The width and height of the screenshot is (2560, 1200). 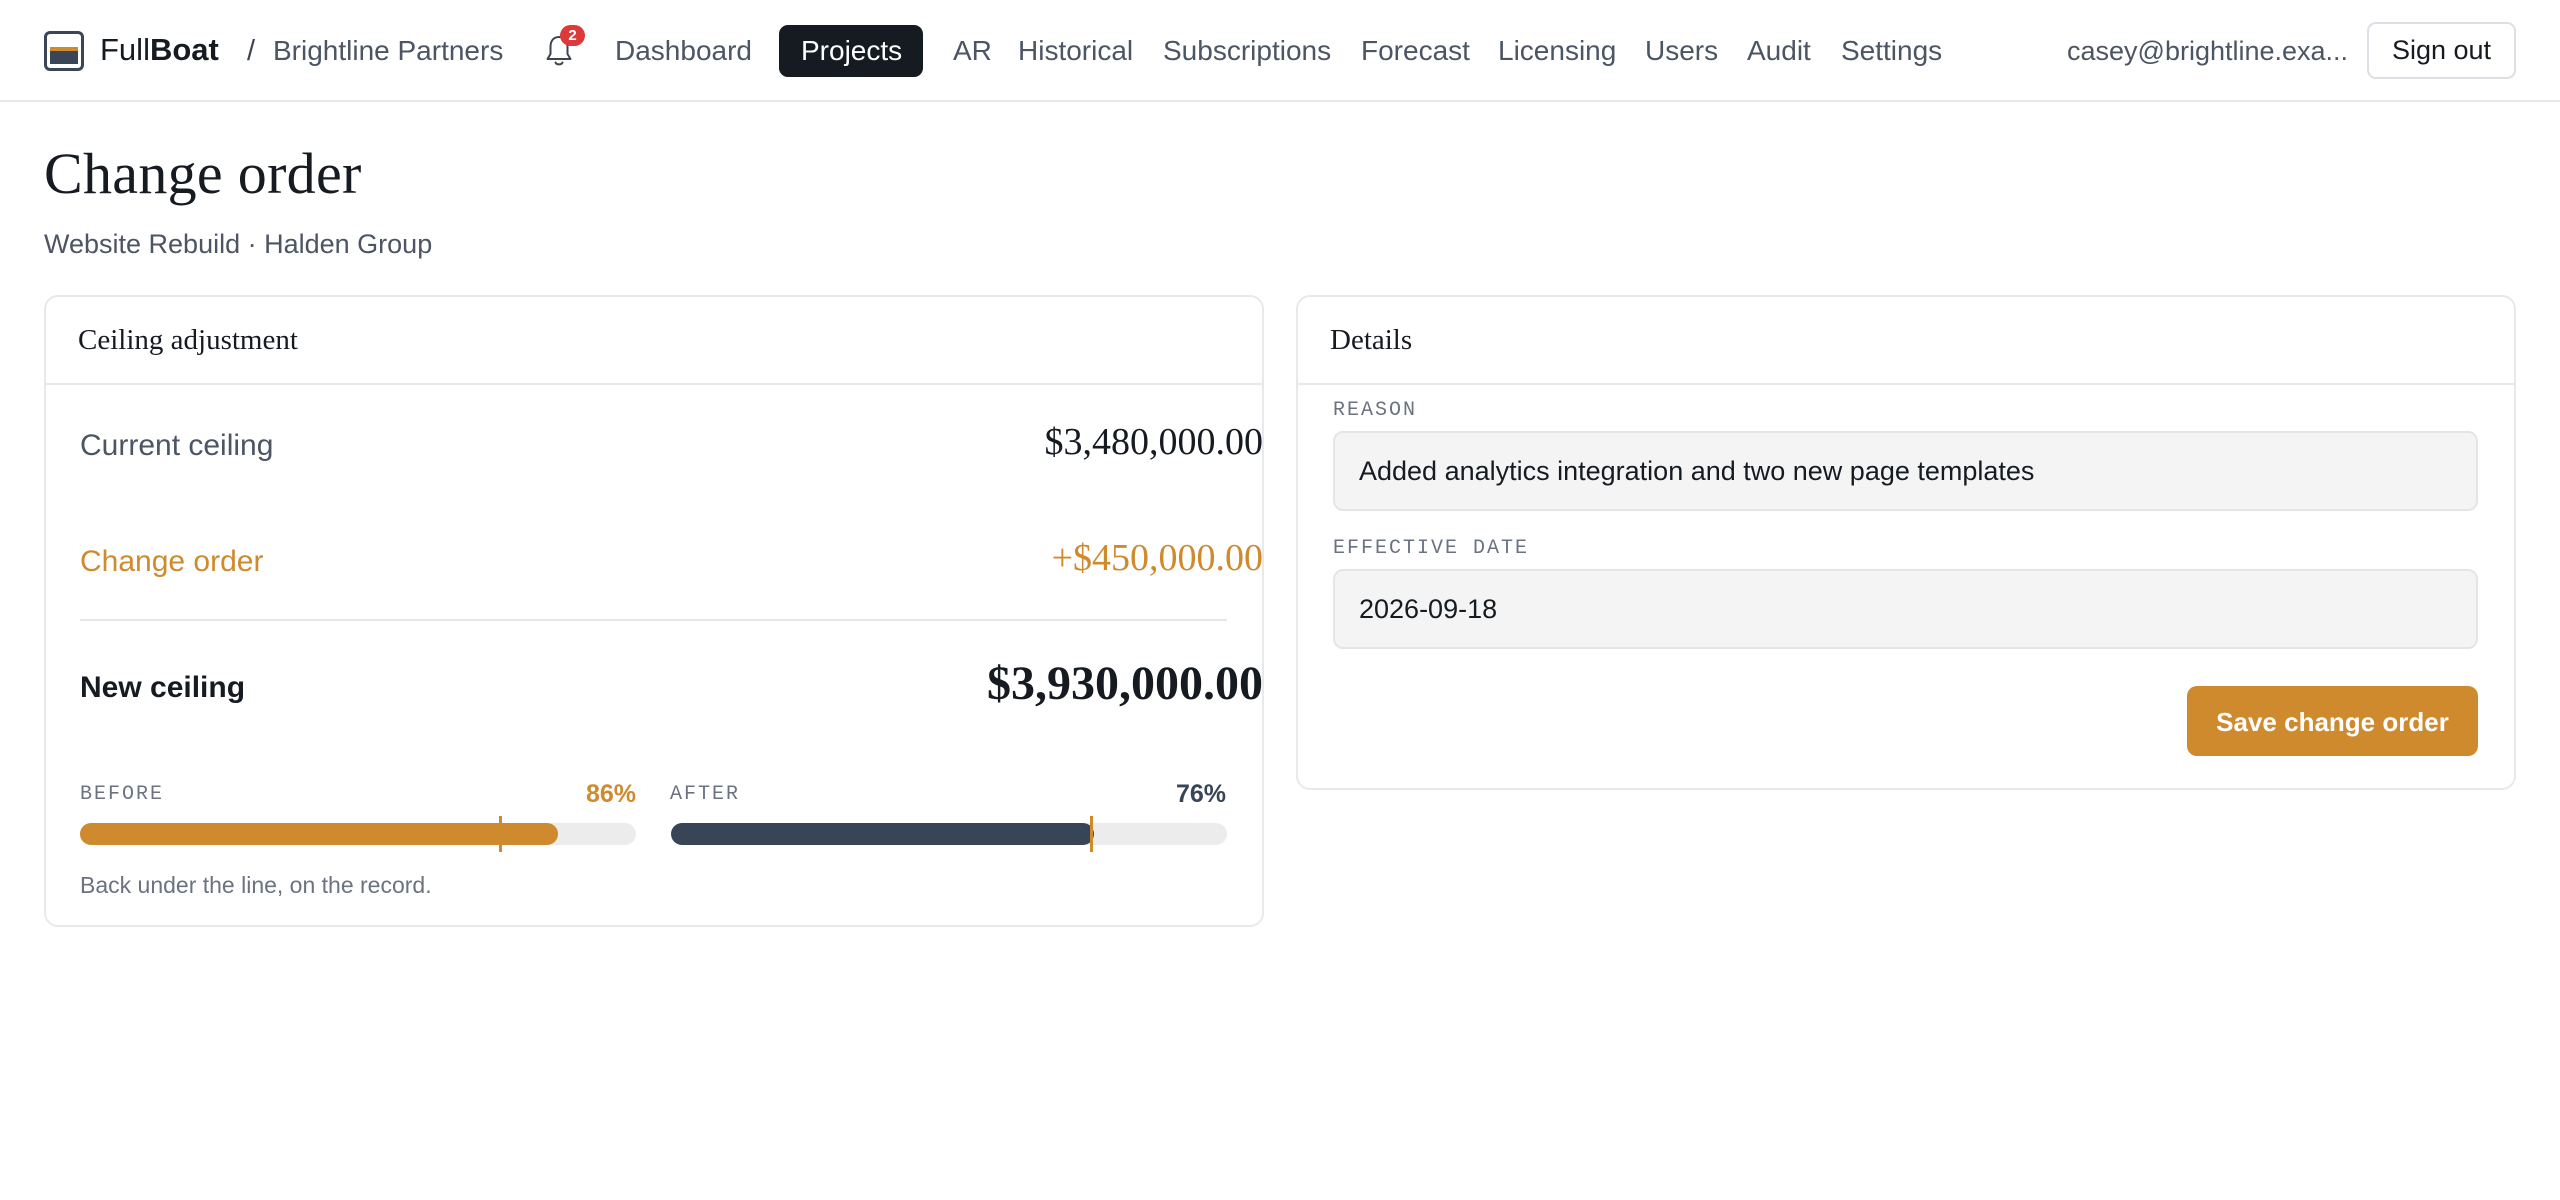 I want to click on card-header: Ceiling adjustment, so click(x=654, y=341).